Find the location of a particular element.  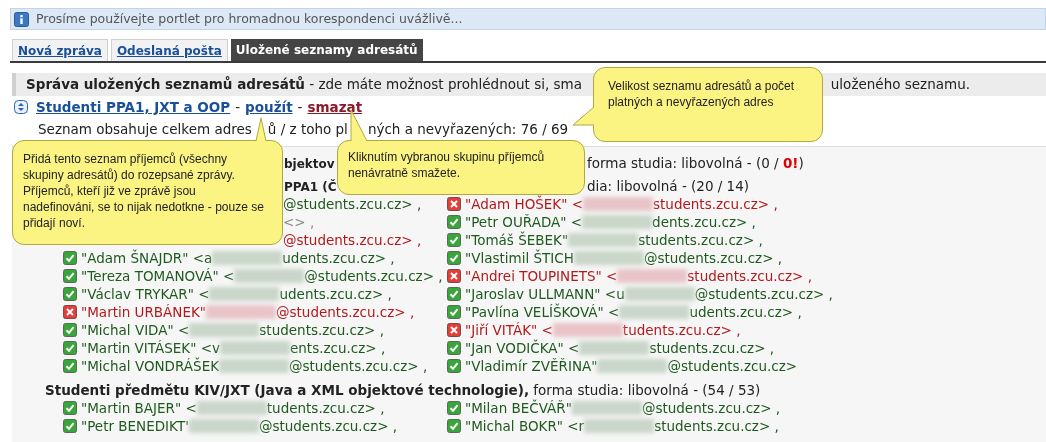

group-heading-end: dia: libovolná - (20 / 14) is located at coordinates (668, 186).